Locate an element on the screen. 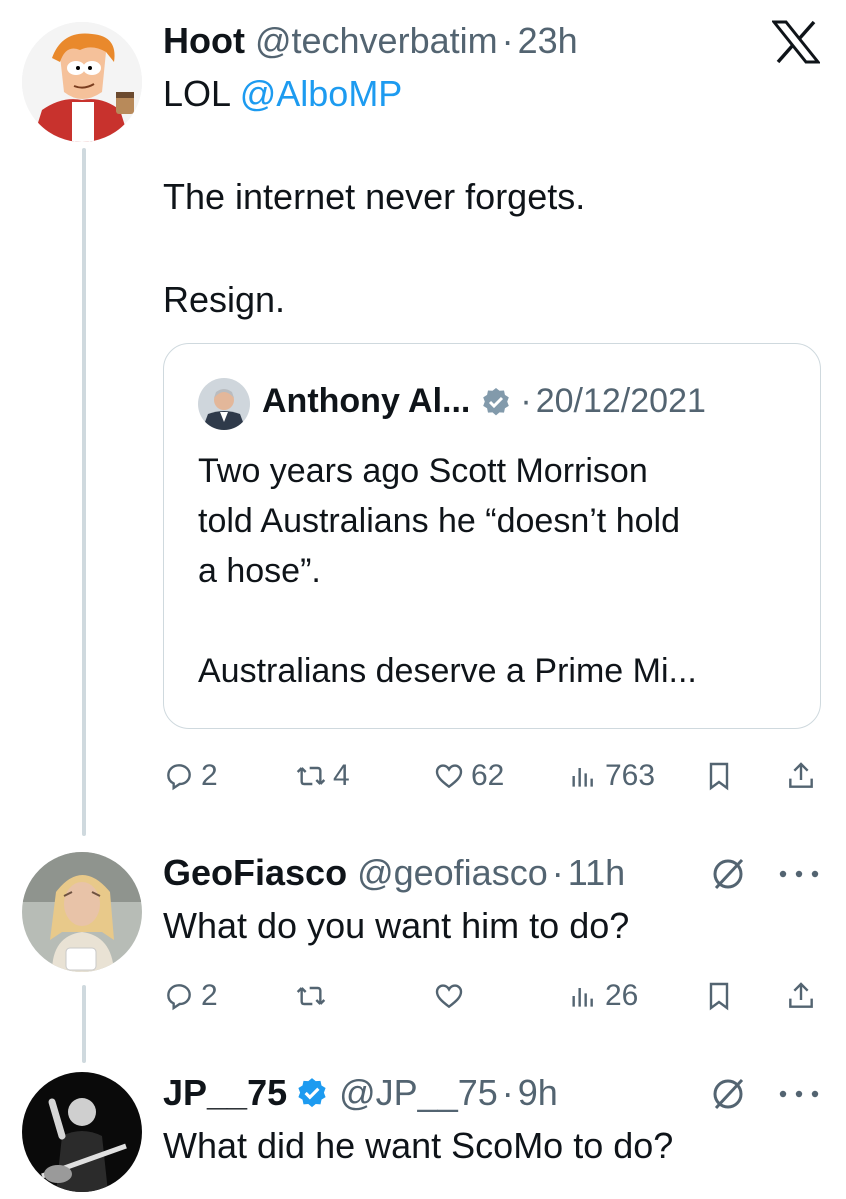 Image resolution: width=846 pixels, height=1199 pixels. retweet-button is located at coordinates (314, 996).